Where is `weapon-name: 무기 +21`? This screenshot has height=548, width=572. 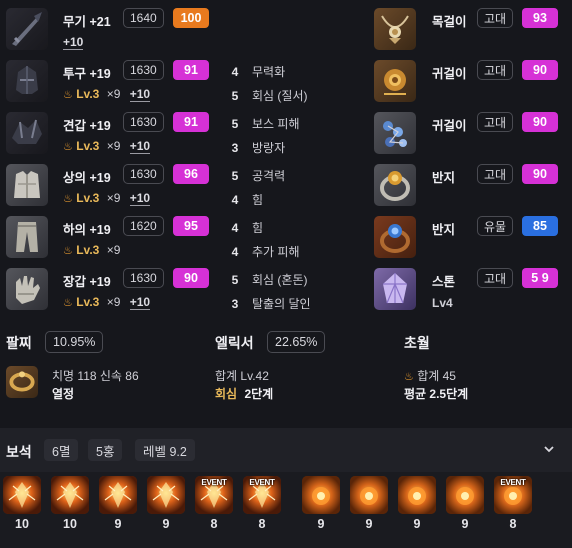
weapon-name: 무기 +21 is located at coordinates (87, 22).